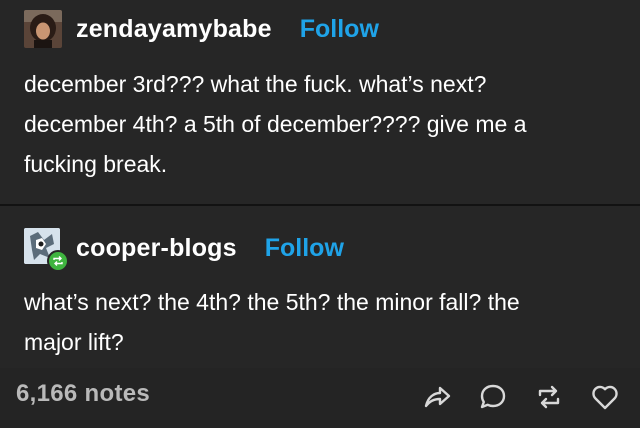  What do you see at coordinates (156, 248) in the screenshot?
I see `username: cooper-blogs` at bounding box center [156, 248].